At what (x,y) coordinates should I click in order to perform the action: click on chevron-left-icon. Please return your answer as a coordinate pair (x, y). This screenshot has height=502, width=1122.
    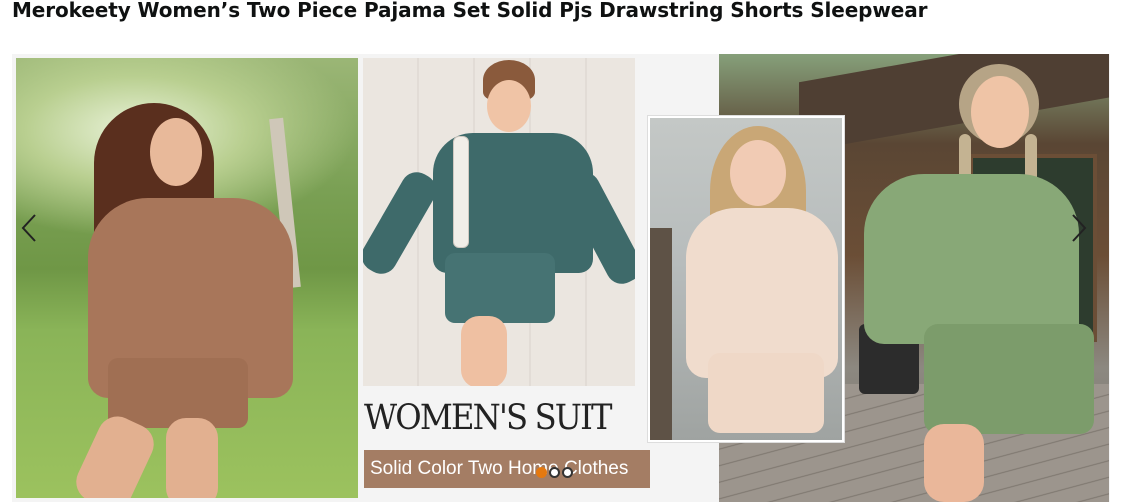
    Looking at the image, I should click on (28, 228).